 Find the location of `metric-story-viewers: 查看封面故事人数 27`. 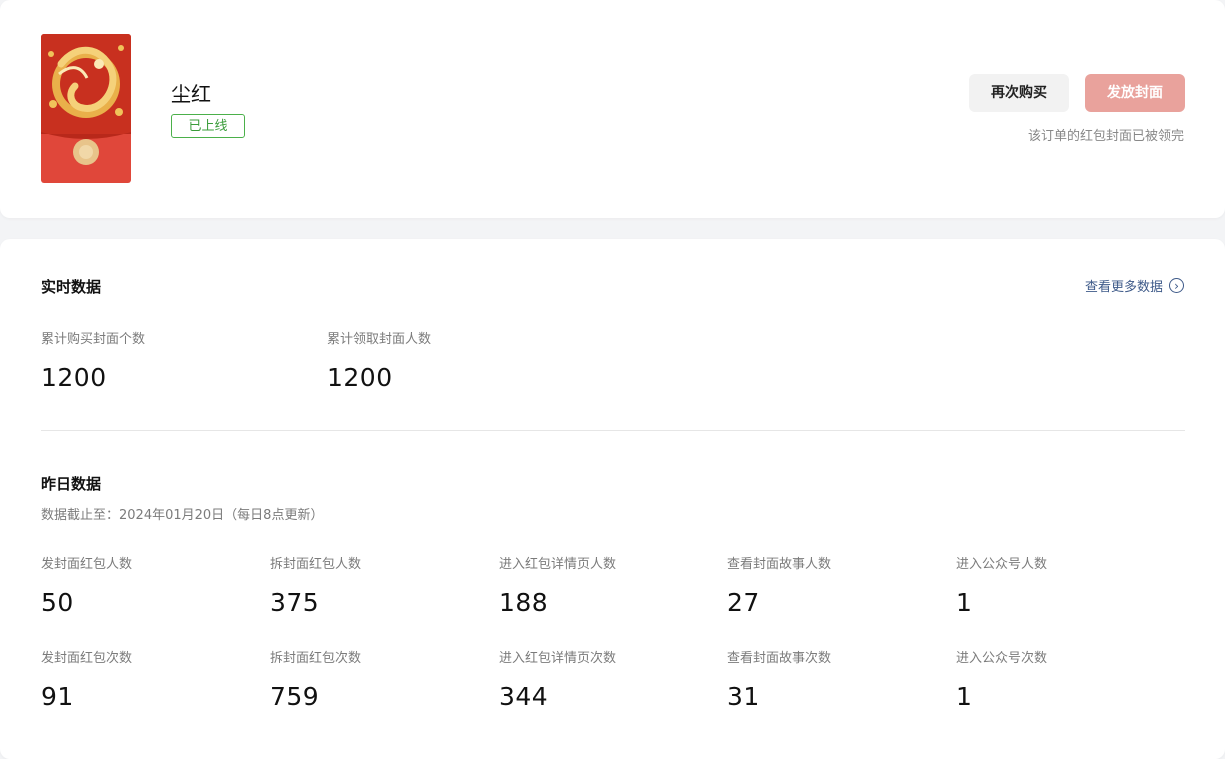

metric-story-viewers: 查看封面故事人数 27 is located at coordinates (779, 585).